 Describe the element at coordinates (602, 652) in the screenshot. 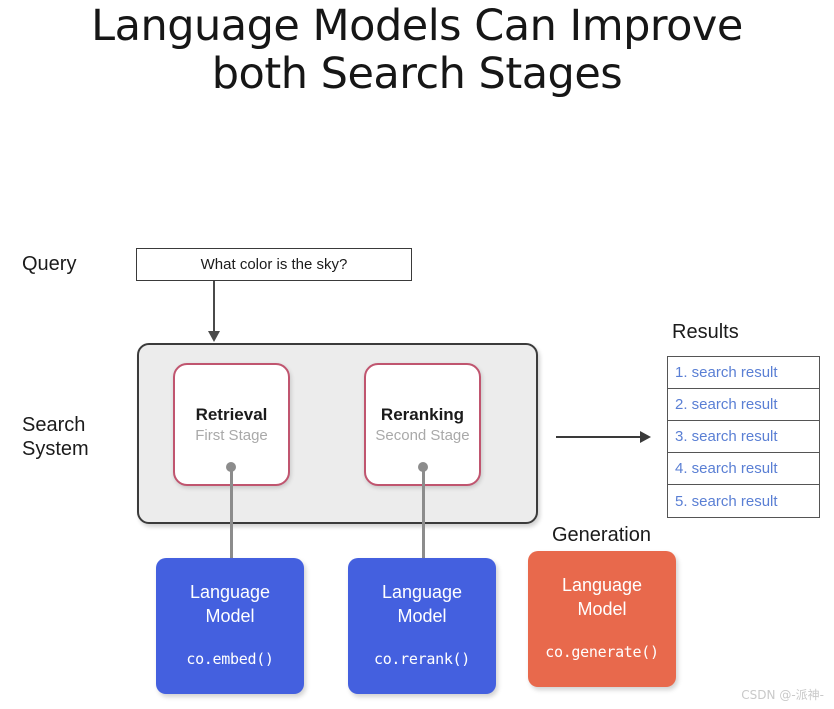

I see `model-api-call: co.generate()` at that location.